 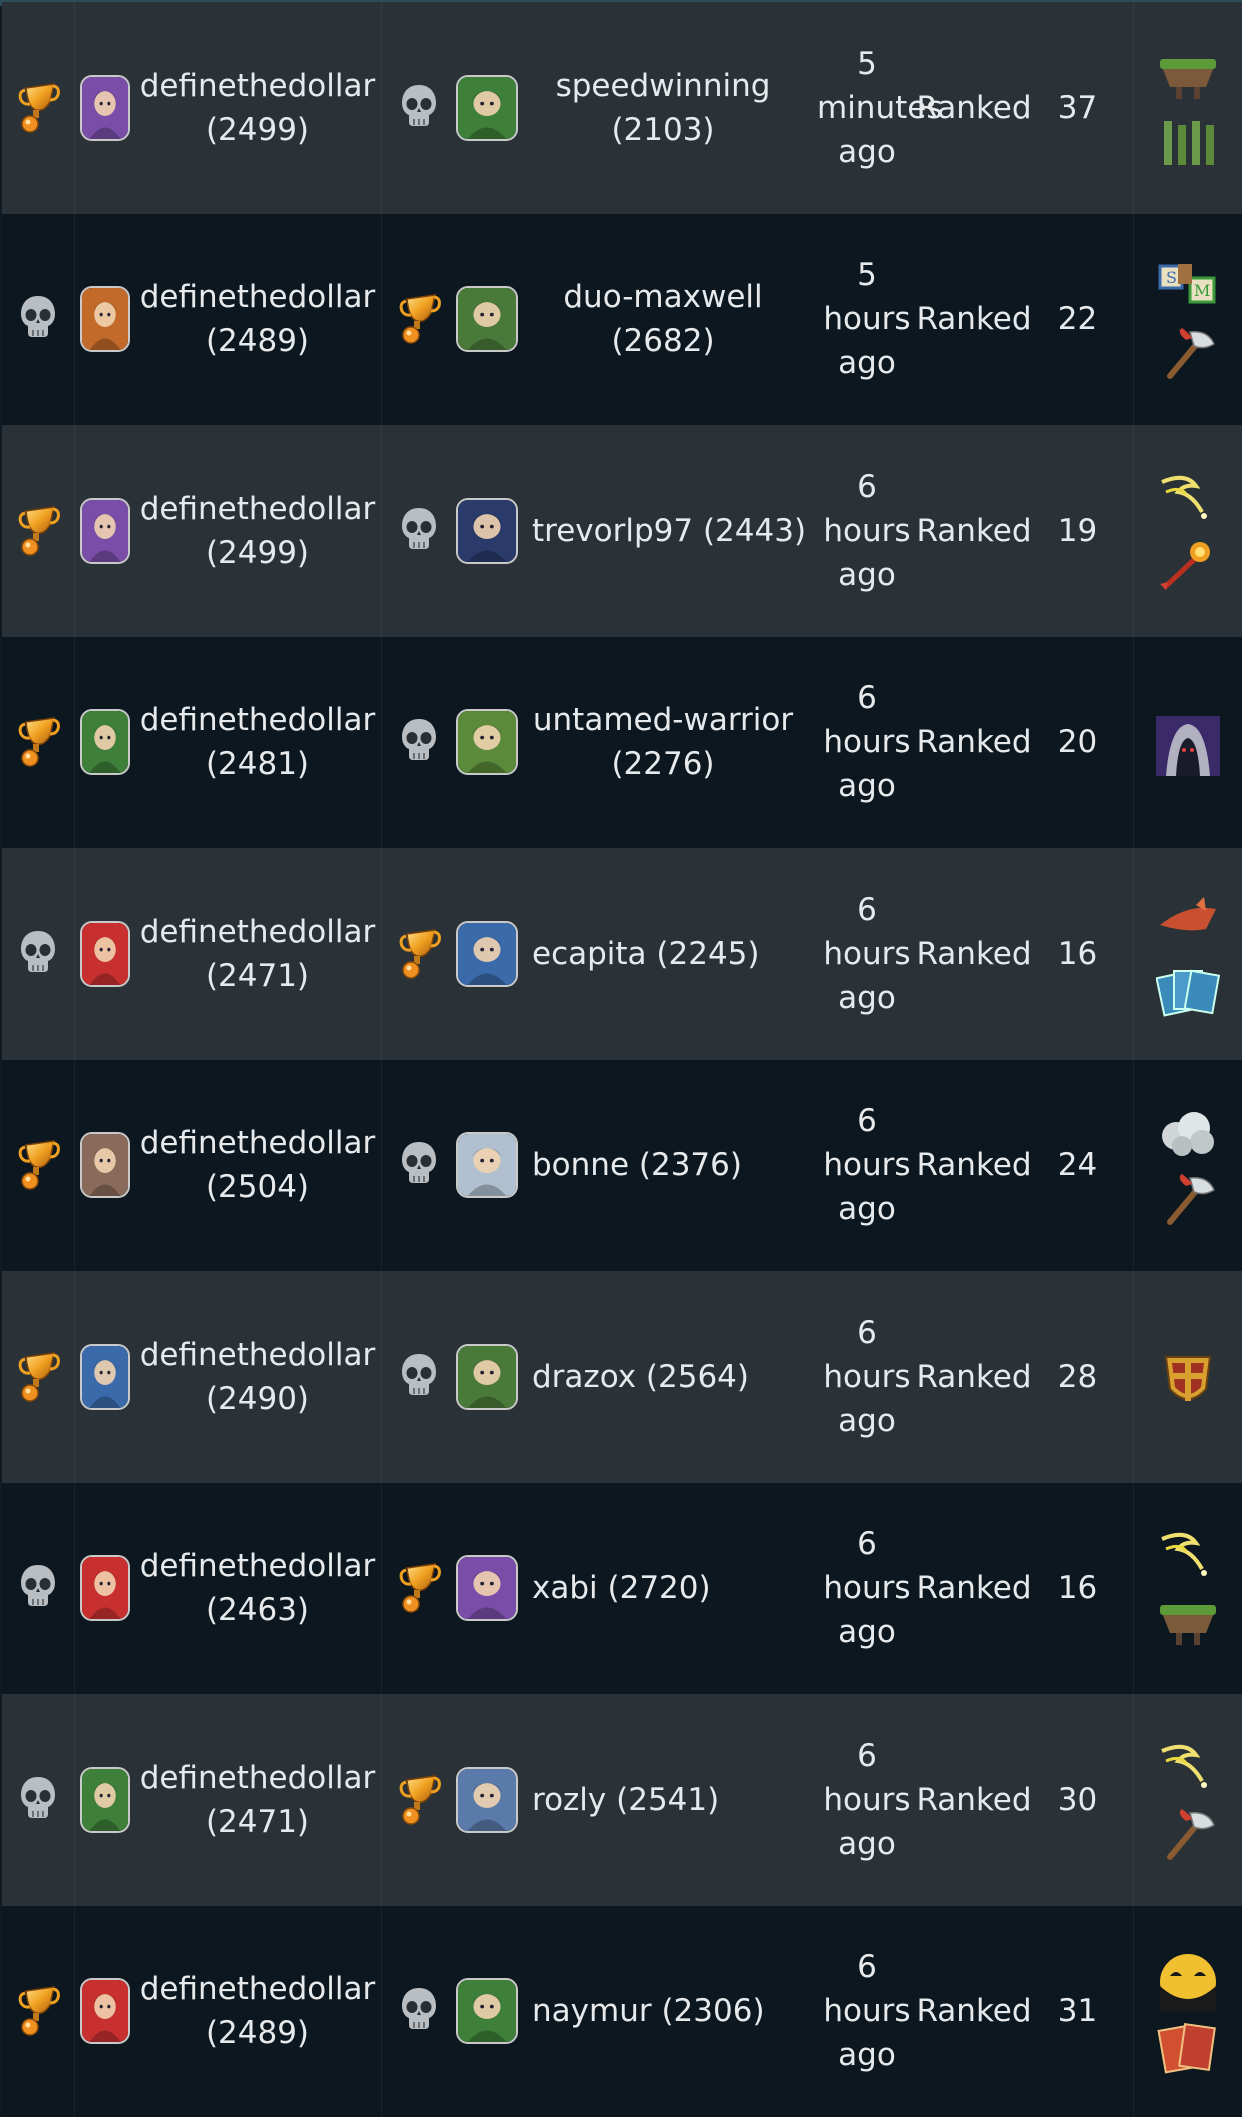 What do you see at coordinates (867, 108) in the screenshot?
I see `match-time: 5 minutes ago` at bounding box center [867, 108].